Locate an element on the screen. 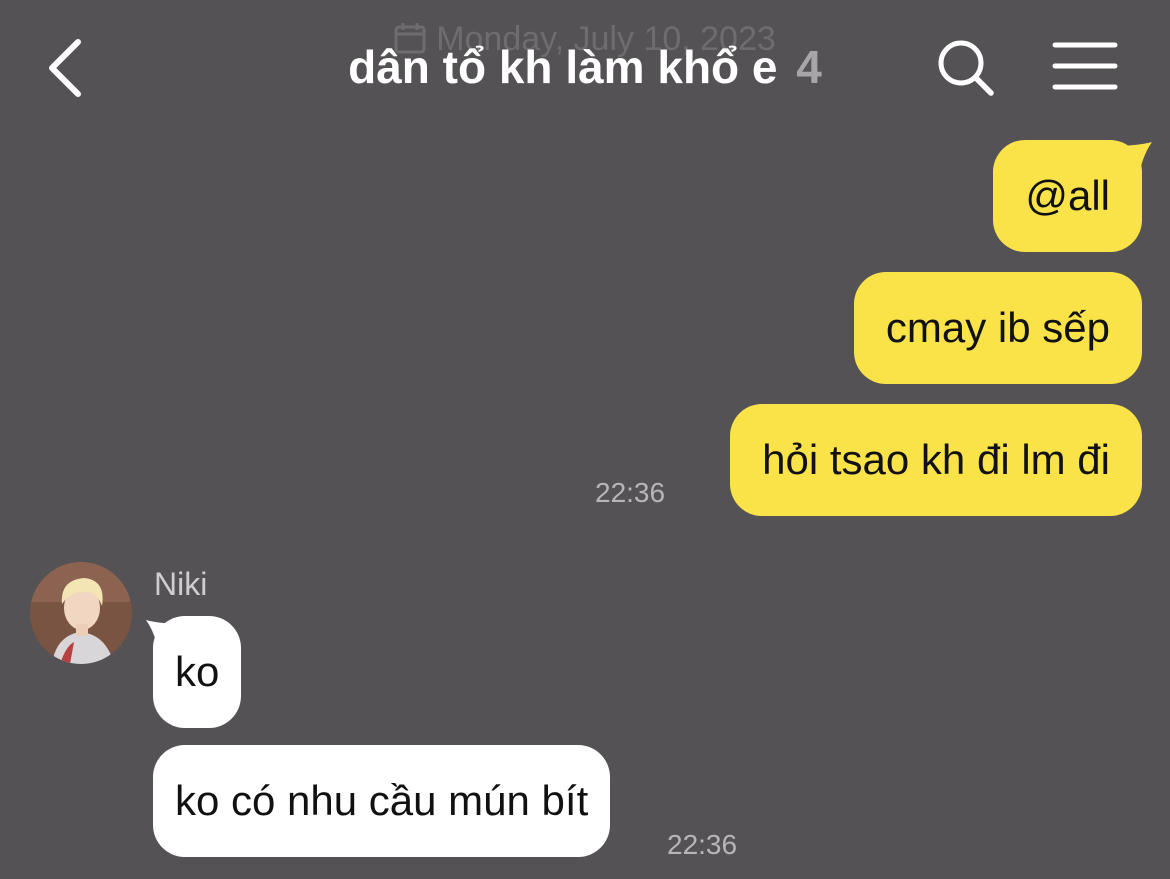 The width and height of the screenshot is (1170, 879). back-button is located at coordinates (70, 68).